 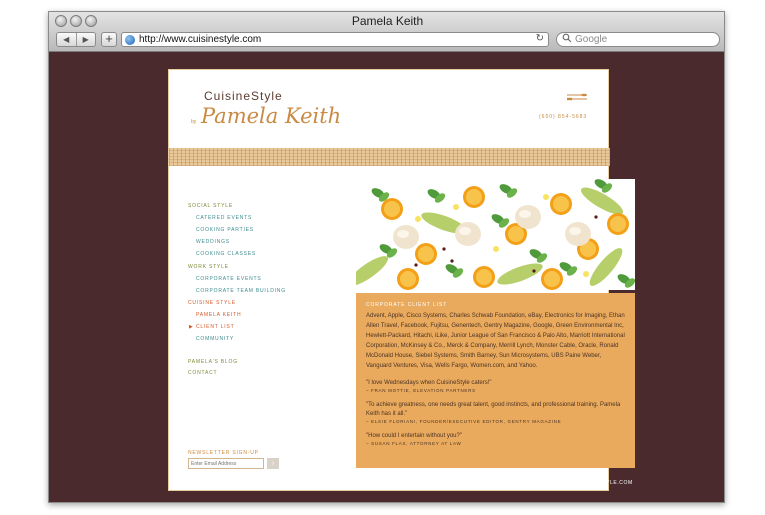 I want to click on sidebar-item-pamela-keith: PAMELA KEITH, so click(x=218, y=315).